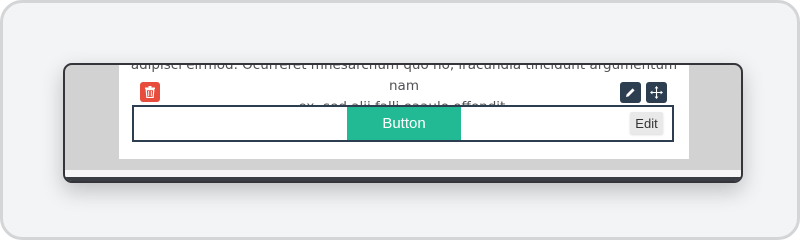 The width and height of the screenshot is (800, 240). Describe the element at coordinates (403, 179) in the screenshot. I see `bottom-bar` at that location.